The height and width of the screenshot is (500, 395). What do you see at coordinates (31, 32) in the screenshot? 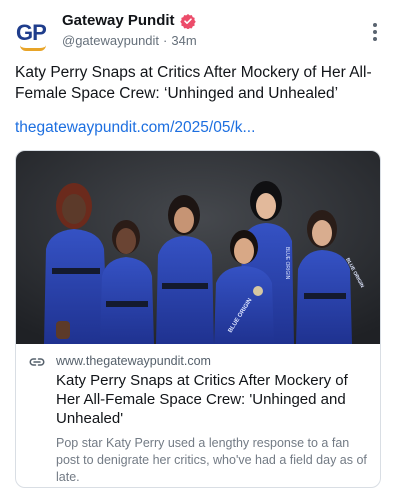
I see `avatar-logo-text: GP` at bounding box center [31, 32].